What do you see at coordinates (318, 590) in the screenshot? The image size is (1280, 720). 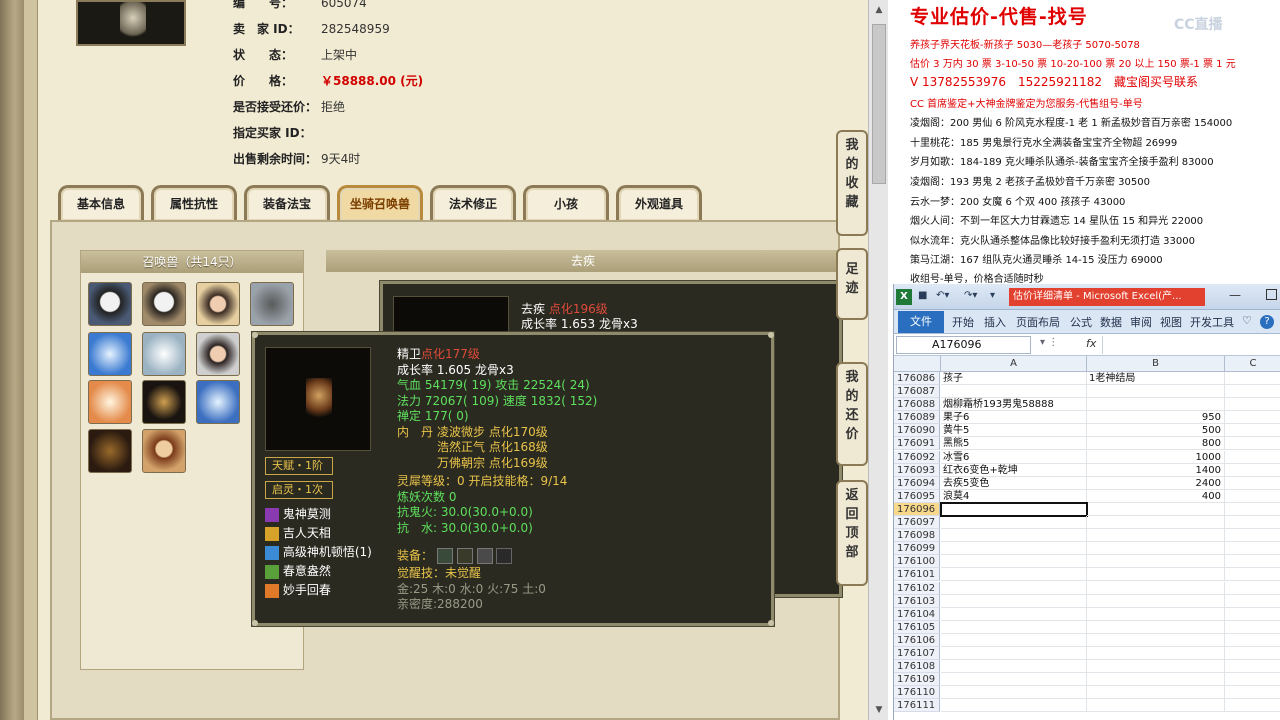 I see `skill-item: 妙手回春` at bounding box center [318, 590].